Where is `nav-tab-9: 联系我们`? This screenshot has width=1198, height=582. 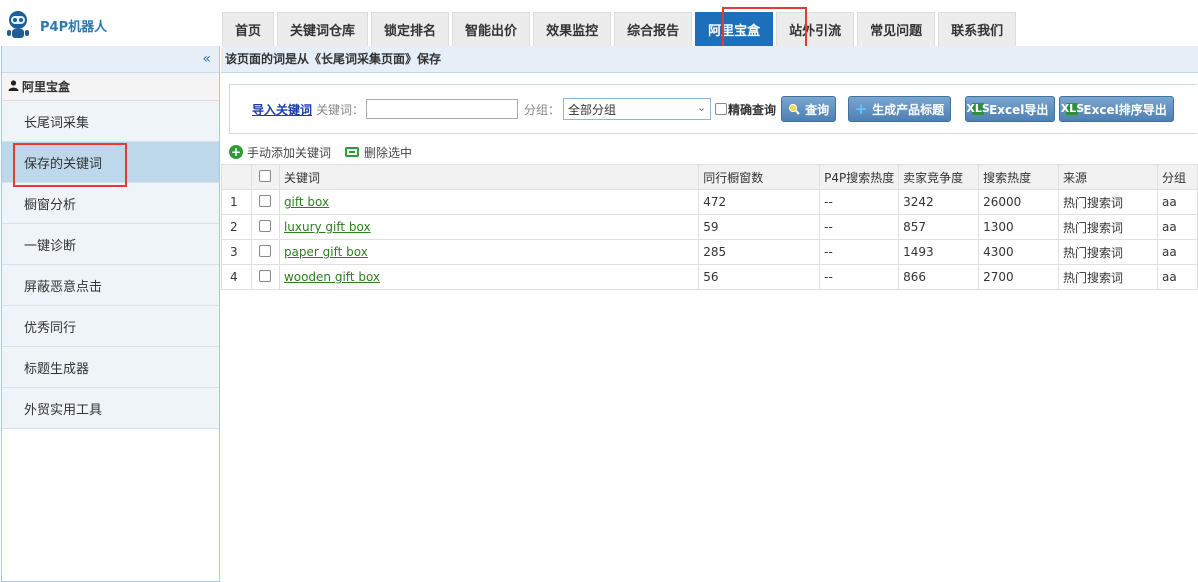
nav-tab-9: 联系我们 is located at coordinates (977, 29).